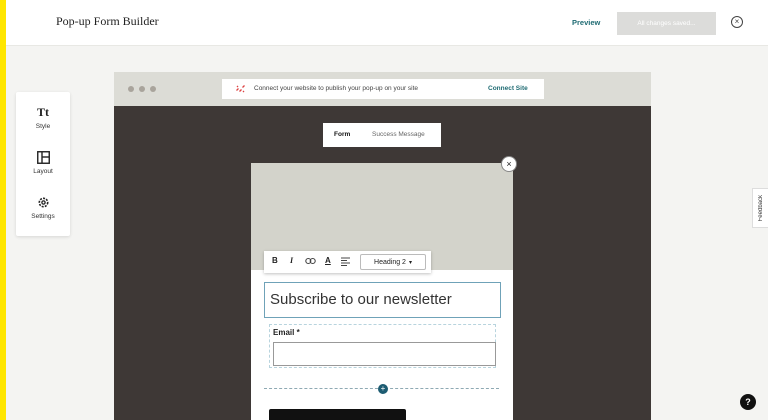  Describe the element at coordinates (291, 260) in the screenshot. I see `italic-button: I` at that location.